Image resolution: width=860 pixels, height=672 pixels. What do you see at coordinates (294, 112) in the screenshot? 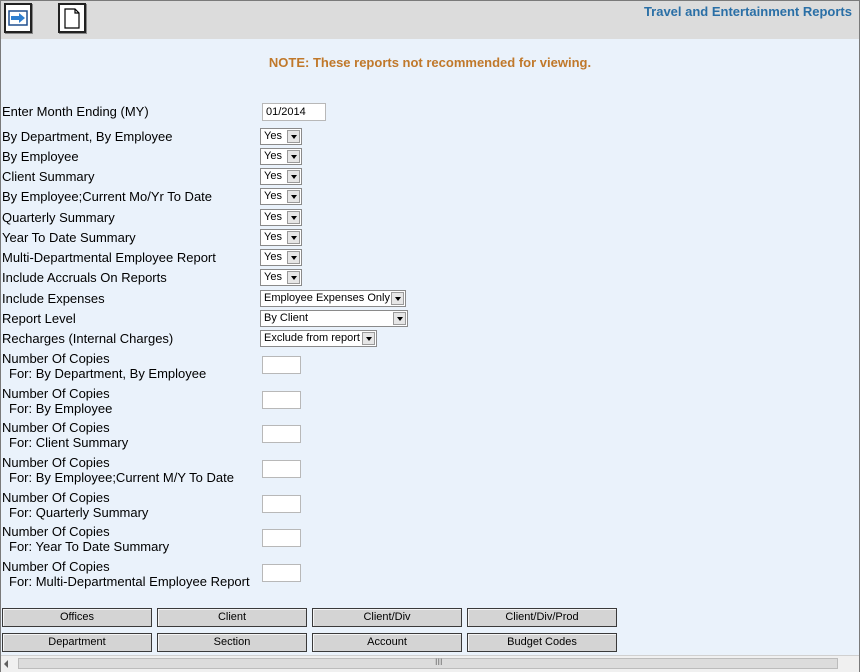
I see `month-ending-input` at bounding box center [294, 112].